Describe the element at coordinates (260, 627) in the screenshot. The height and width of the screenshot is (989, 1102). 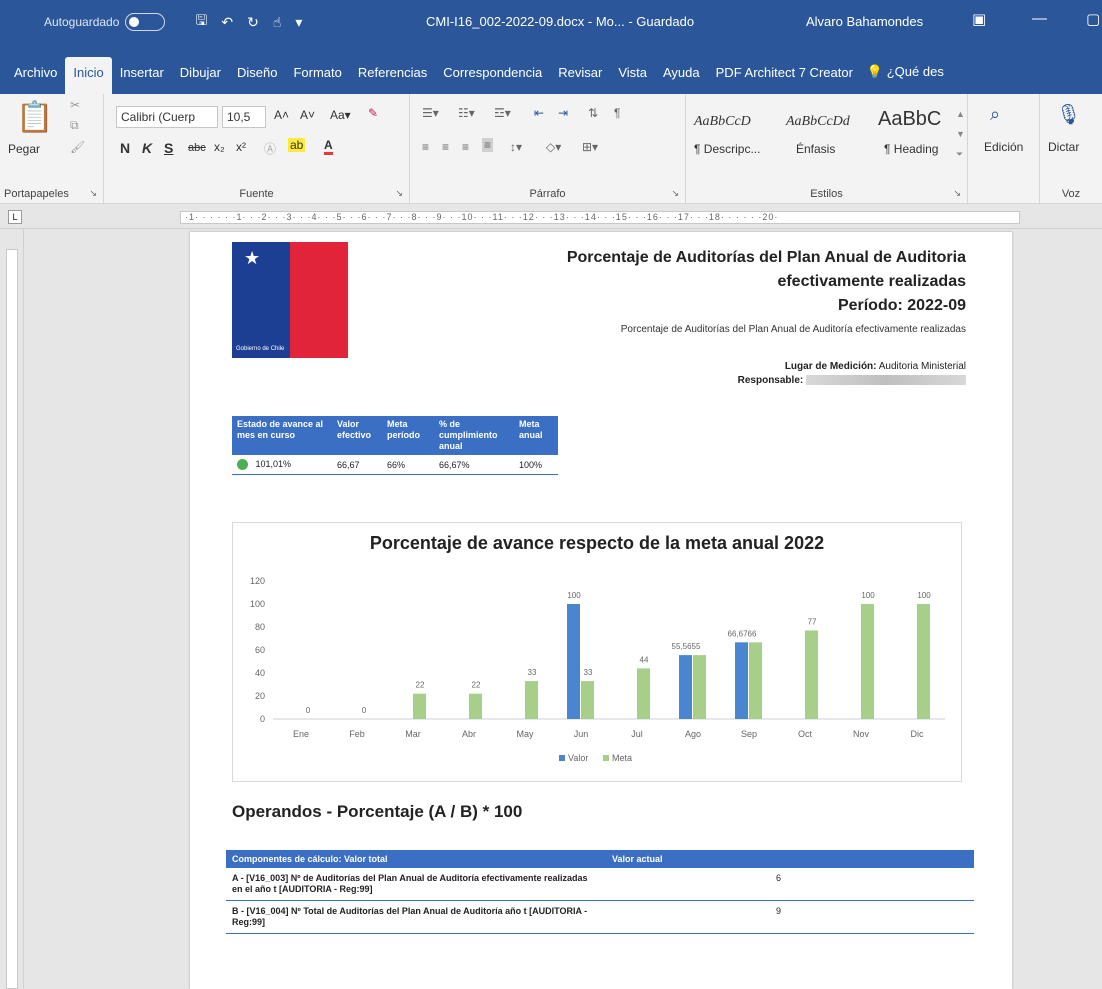
I see `y-tick-label: 80` at that location.